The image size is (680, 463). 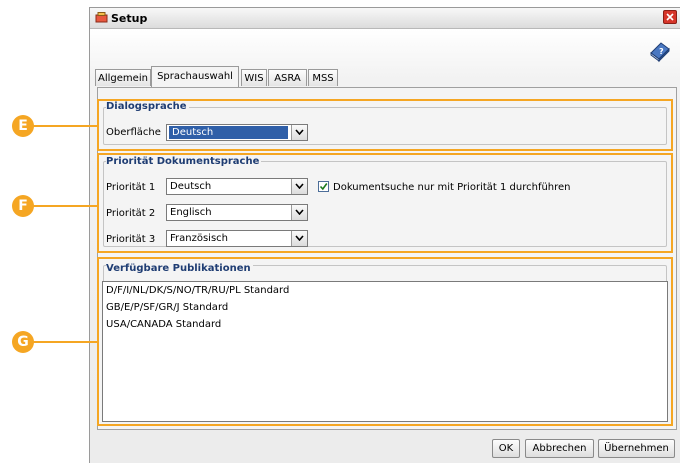 What do you see at coordinates (167, 307) in the screenshot?
I see `list-item: GB/E/P/SF/GR/J Standard` at bounding box center [167, 307].